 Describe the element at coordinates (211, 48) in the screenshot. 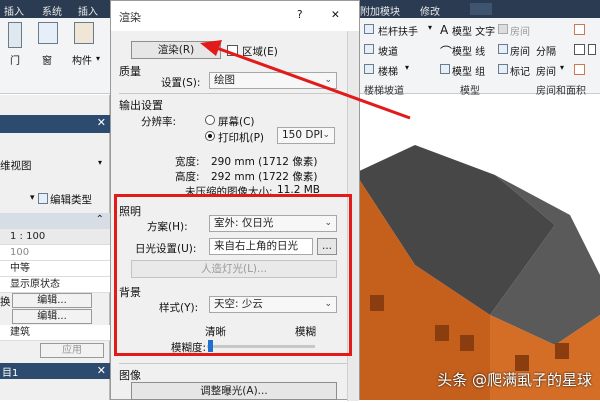

I see `arrow-head` at that location.